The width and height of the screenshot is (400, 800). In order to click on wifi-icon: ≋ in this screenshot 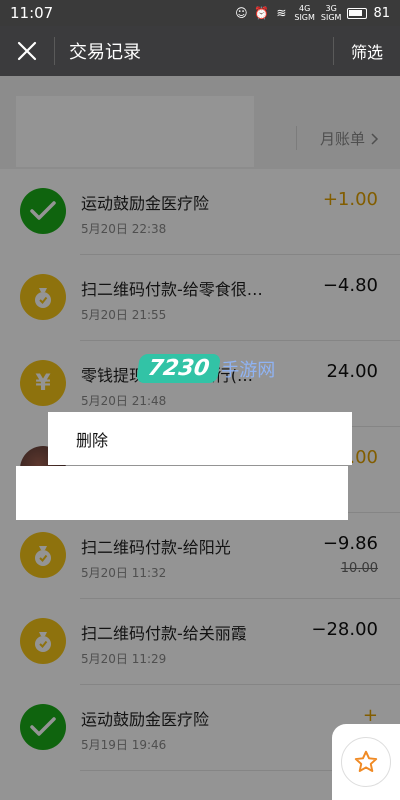, I will do `click(281, 13)`.